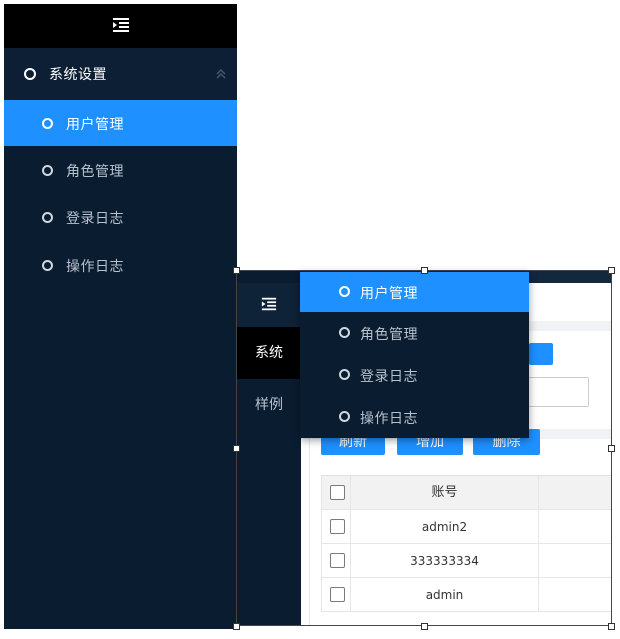 The height and width of the screenshot is (639, 620). What do you see at coordinates (445, 595) in the screenshot?
I see `account-cell: admin` at bounding box center [445, 595].